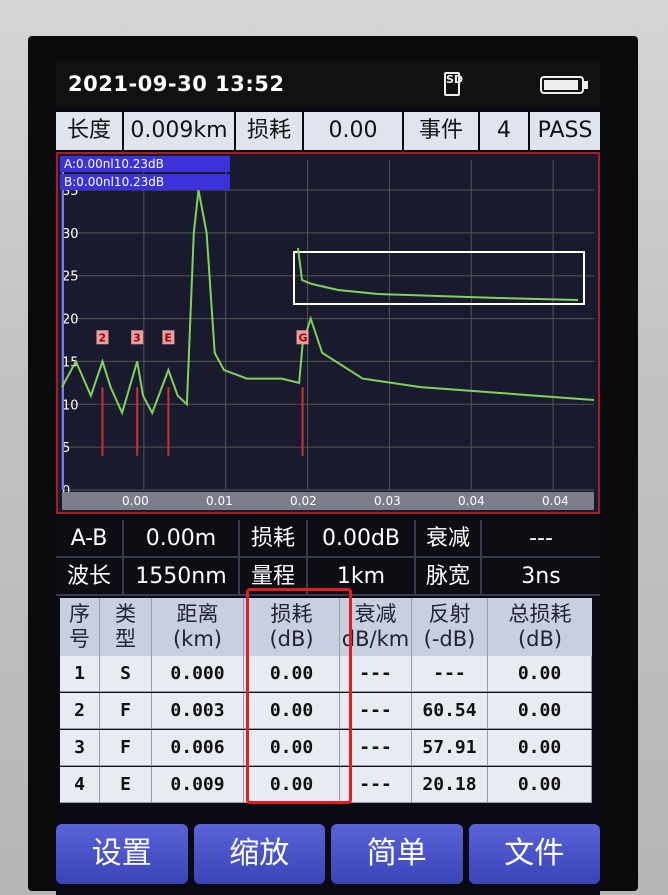 Image resolution: width=668 pixels, height=895 pixels. Describe the element at coordinates (449, 539) in the screenshot. I see `ab-atten-label: 衰减` at that location.